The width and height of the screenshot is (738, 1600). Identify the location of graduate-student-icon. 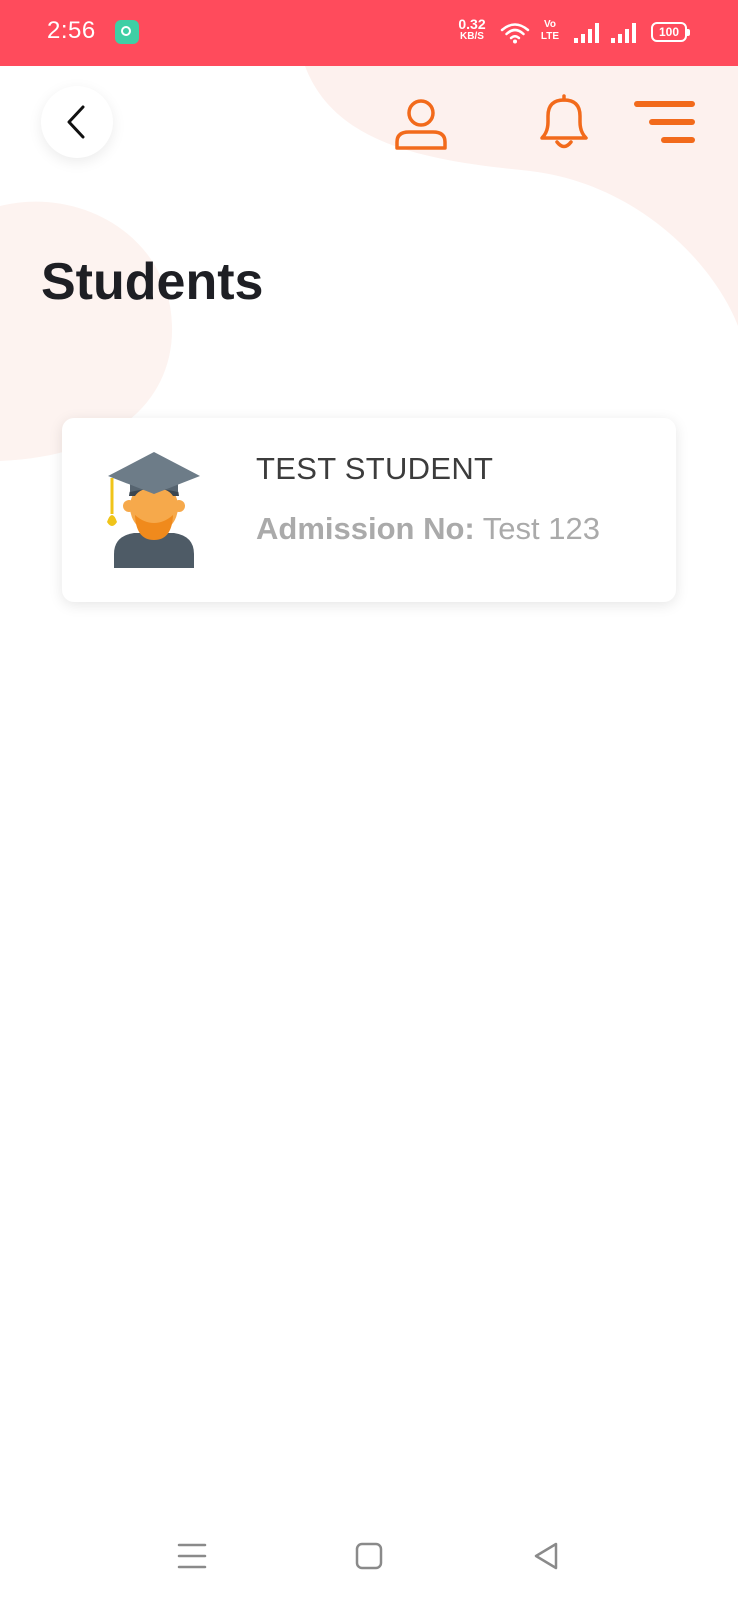
(153, 510).